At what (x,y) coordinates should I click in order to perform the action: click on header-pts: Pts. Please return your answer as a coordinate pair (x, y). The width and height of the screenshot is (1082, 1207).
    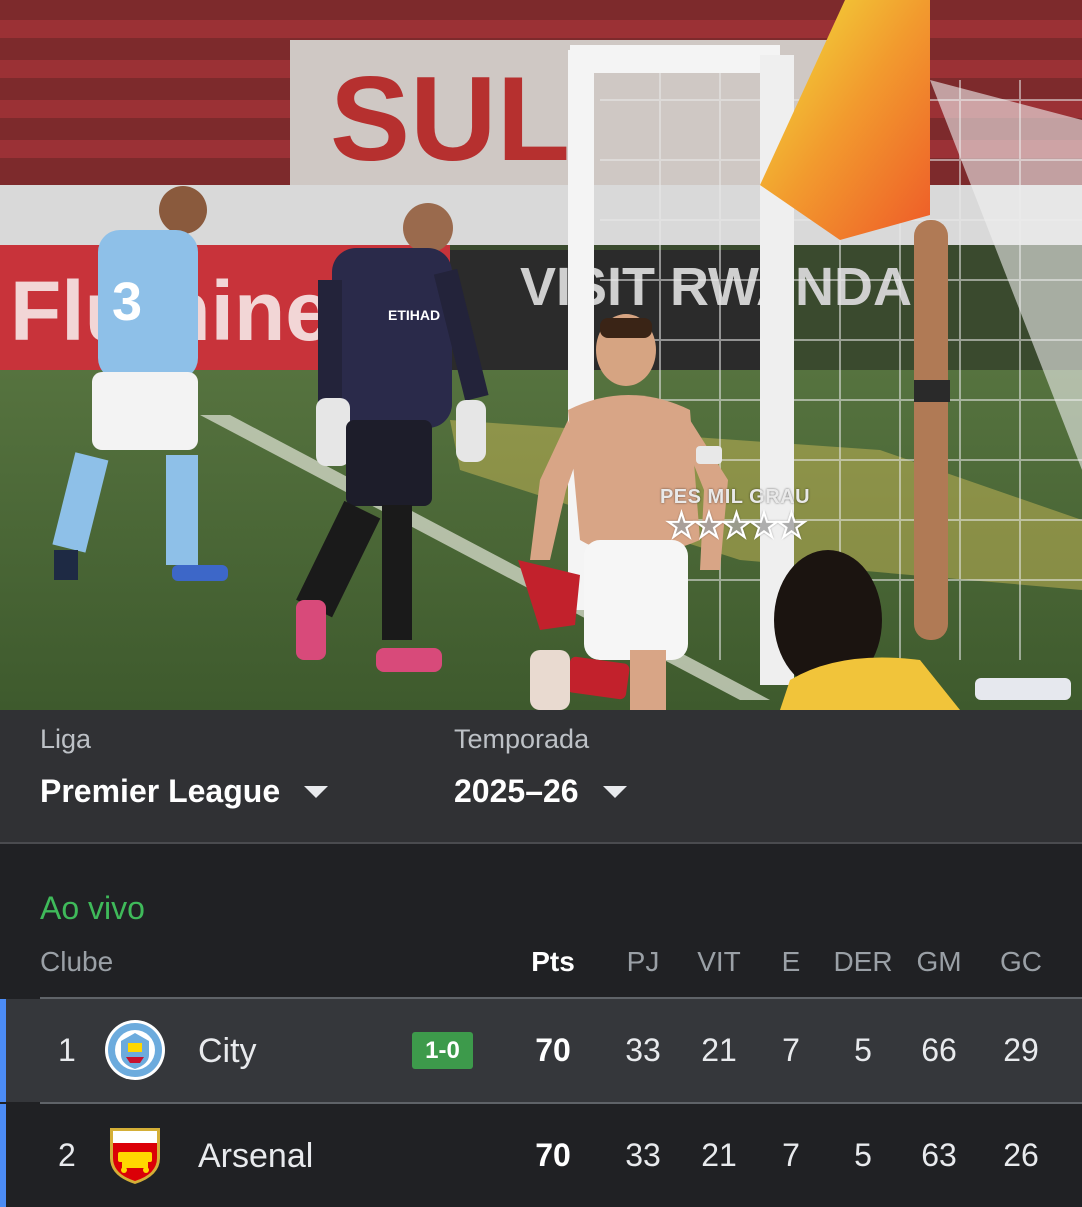
    Looking at the image, I should click on (553, 961).